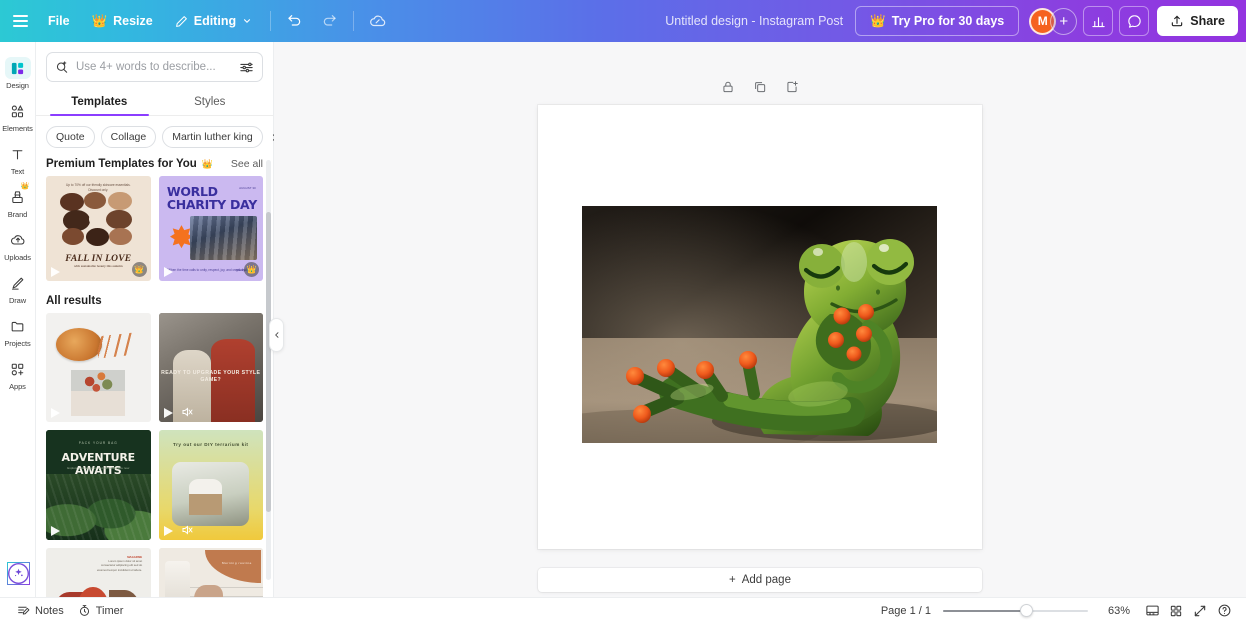 The width and height of the screenshot is (1246, 623). What do you see at coordinates (98, 367) in the screenshot?
I see `template-card-thanksgiving` at bounding box center [98, 367].